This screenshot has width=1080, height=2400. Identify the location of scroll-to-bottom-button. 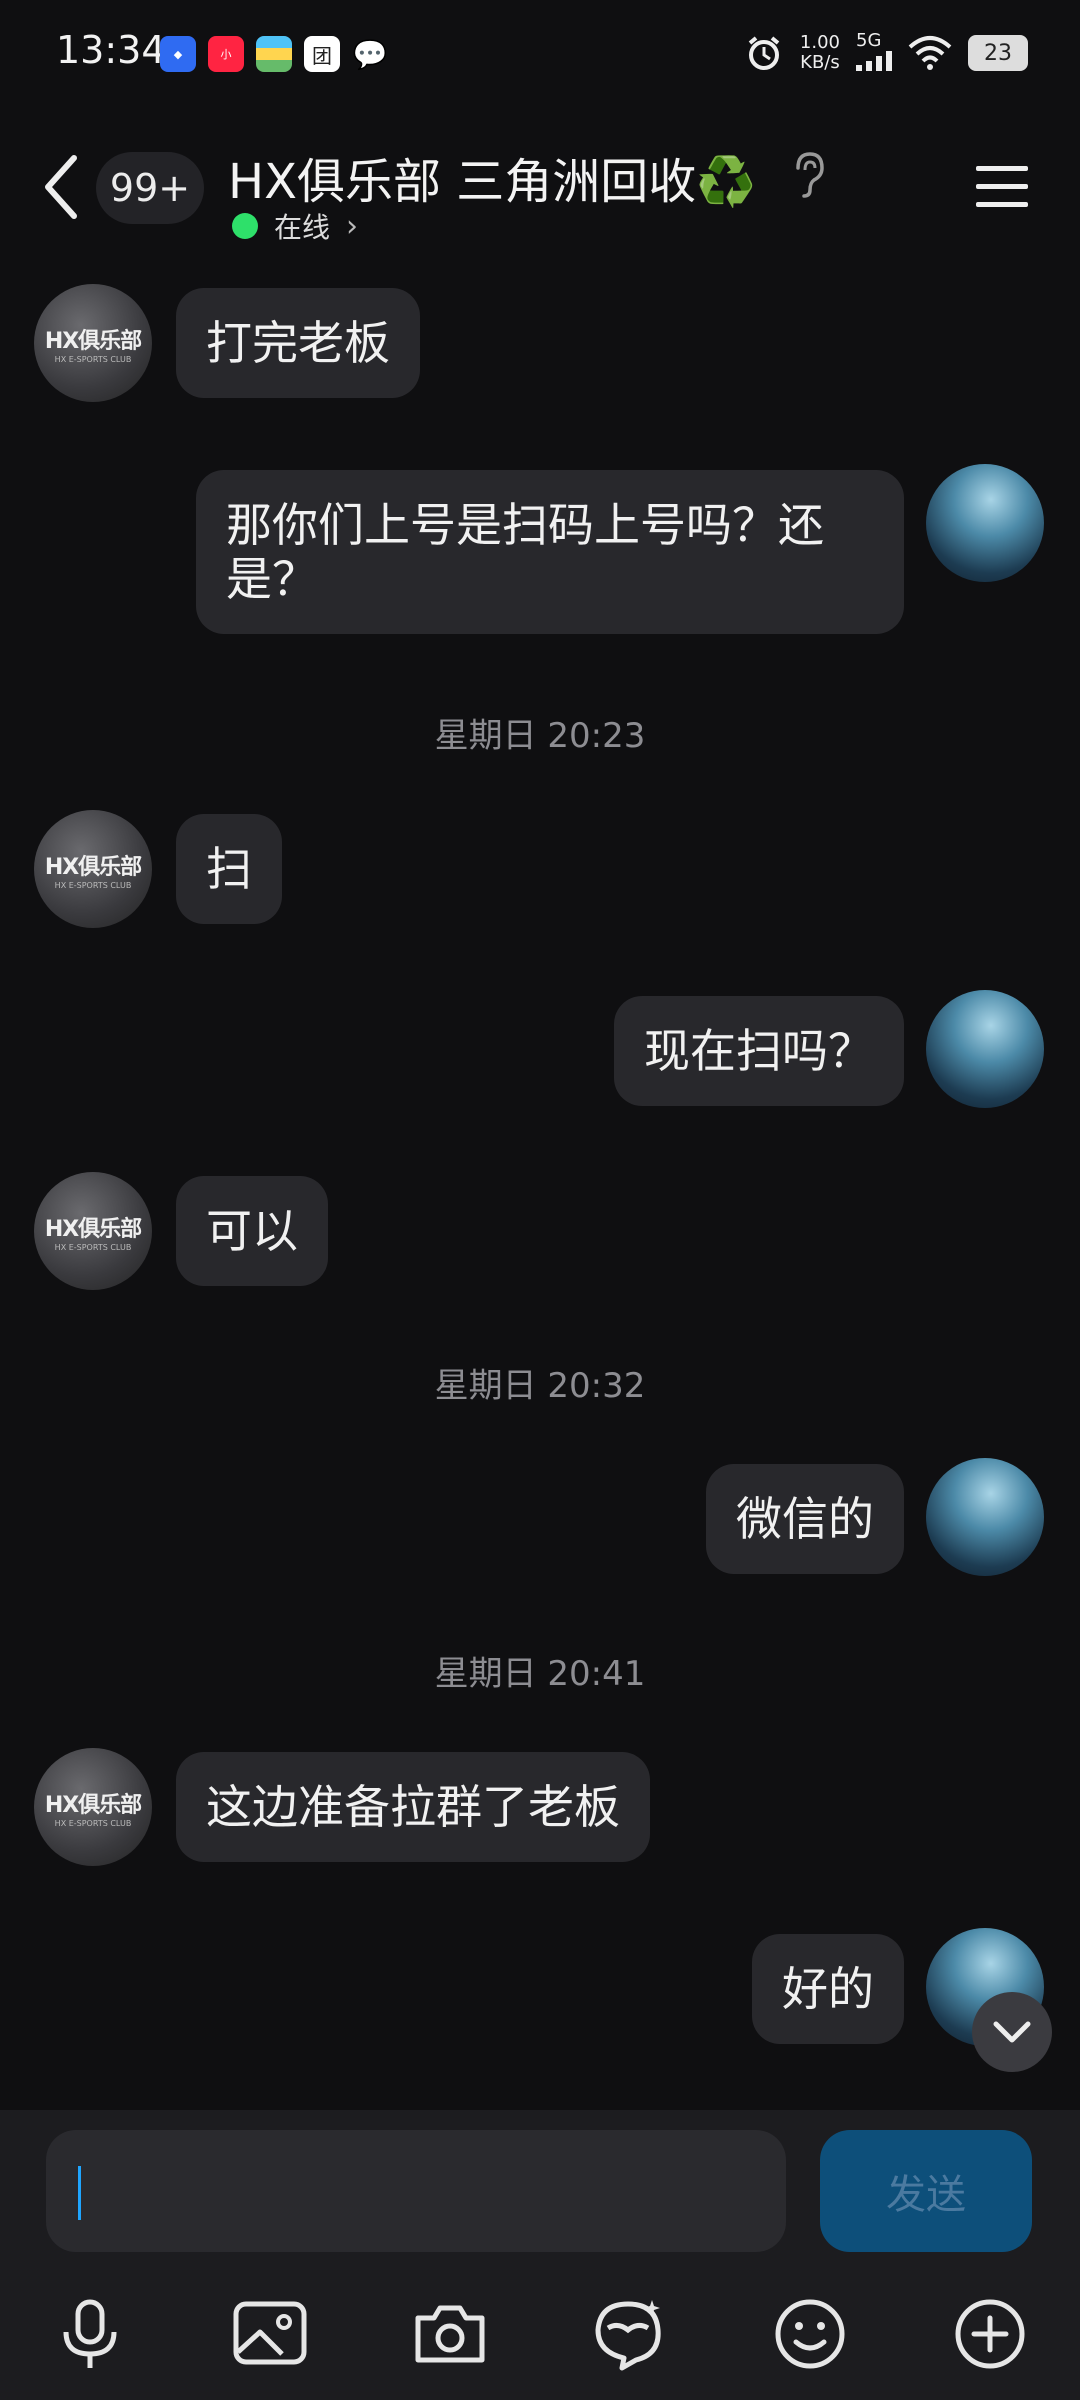
(1012, 2032).